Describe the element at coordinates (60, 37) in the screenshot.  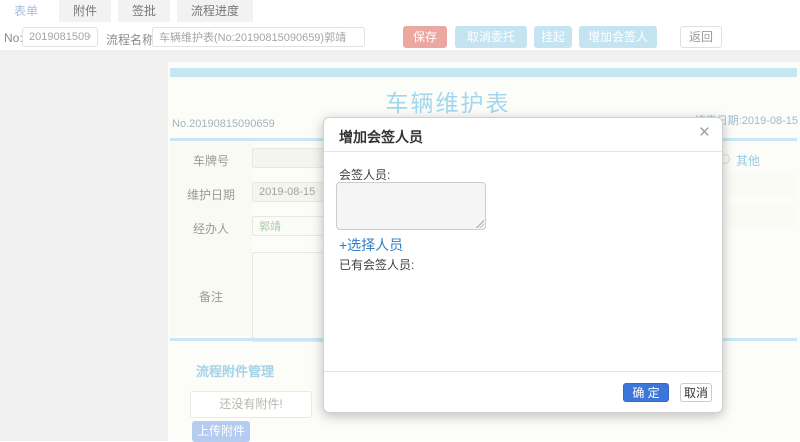
I see `no-input` at that location.